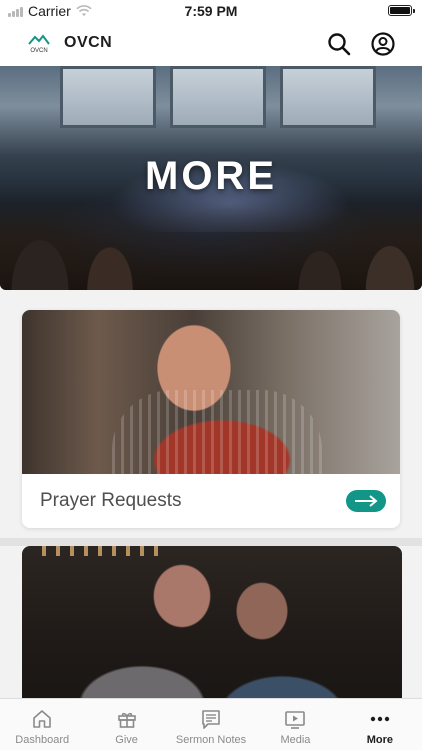 Image resolution: width=422 pixels, height=750 pixels. Describe the element at coordinates (211, 44) in the screenshot. I see `app-header: OVCN OVCN` at that location.